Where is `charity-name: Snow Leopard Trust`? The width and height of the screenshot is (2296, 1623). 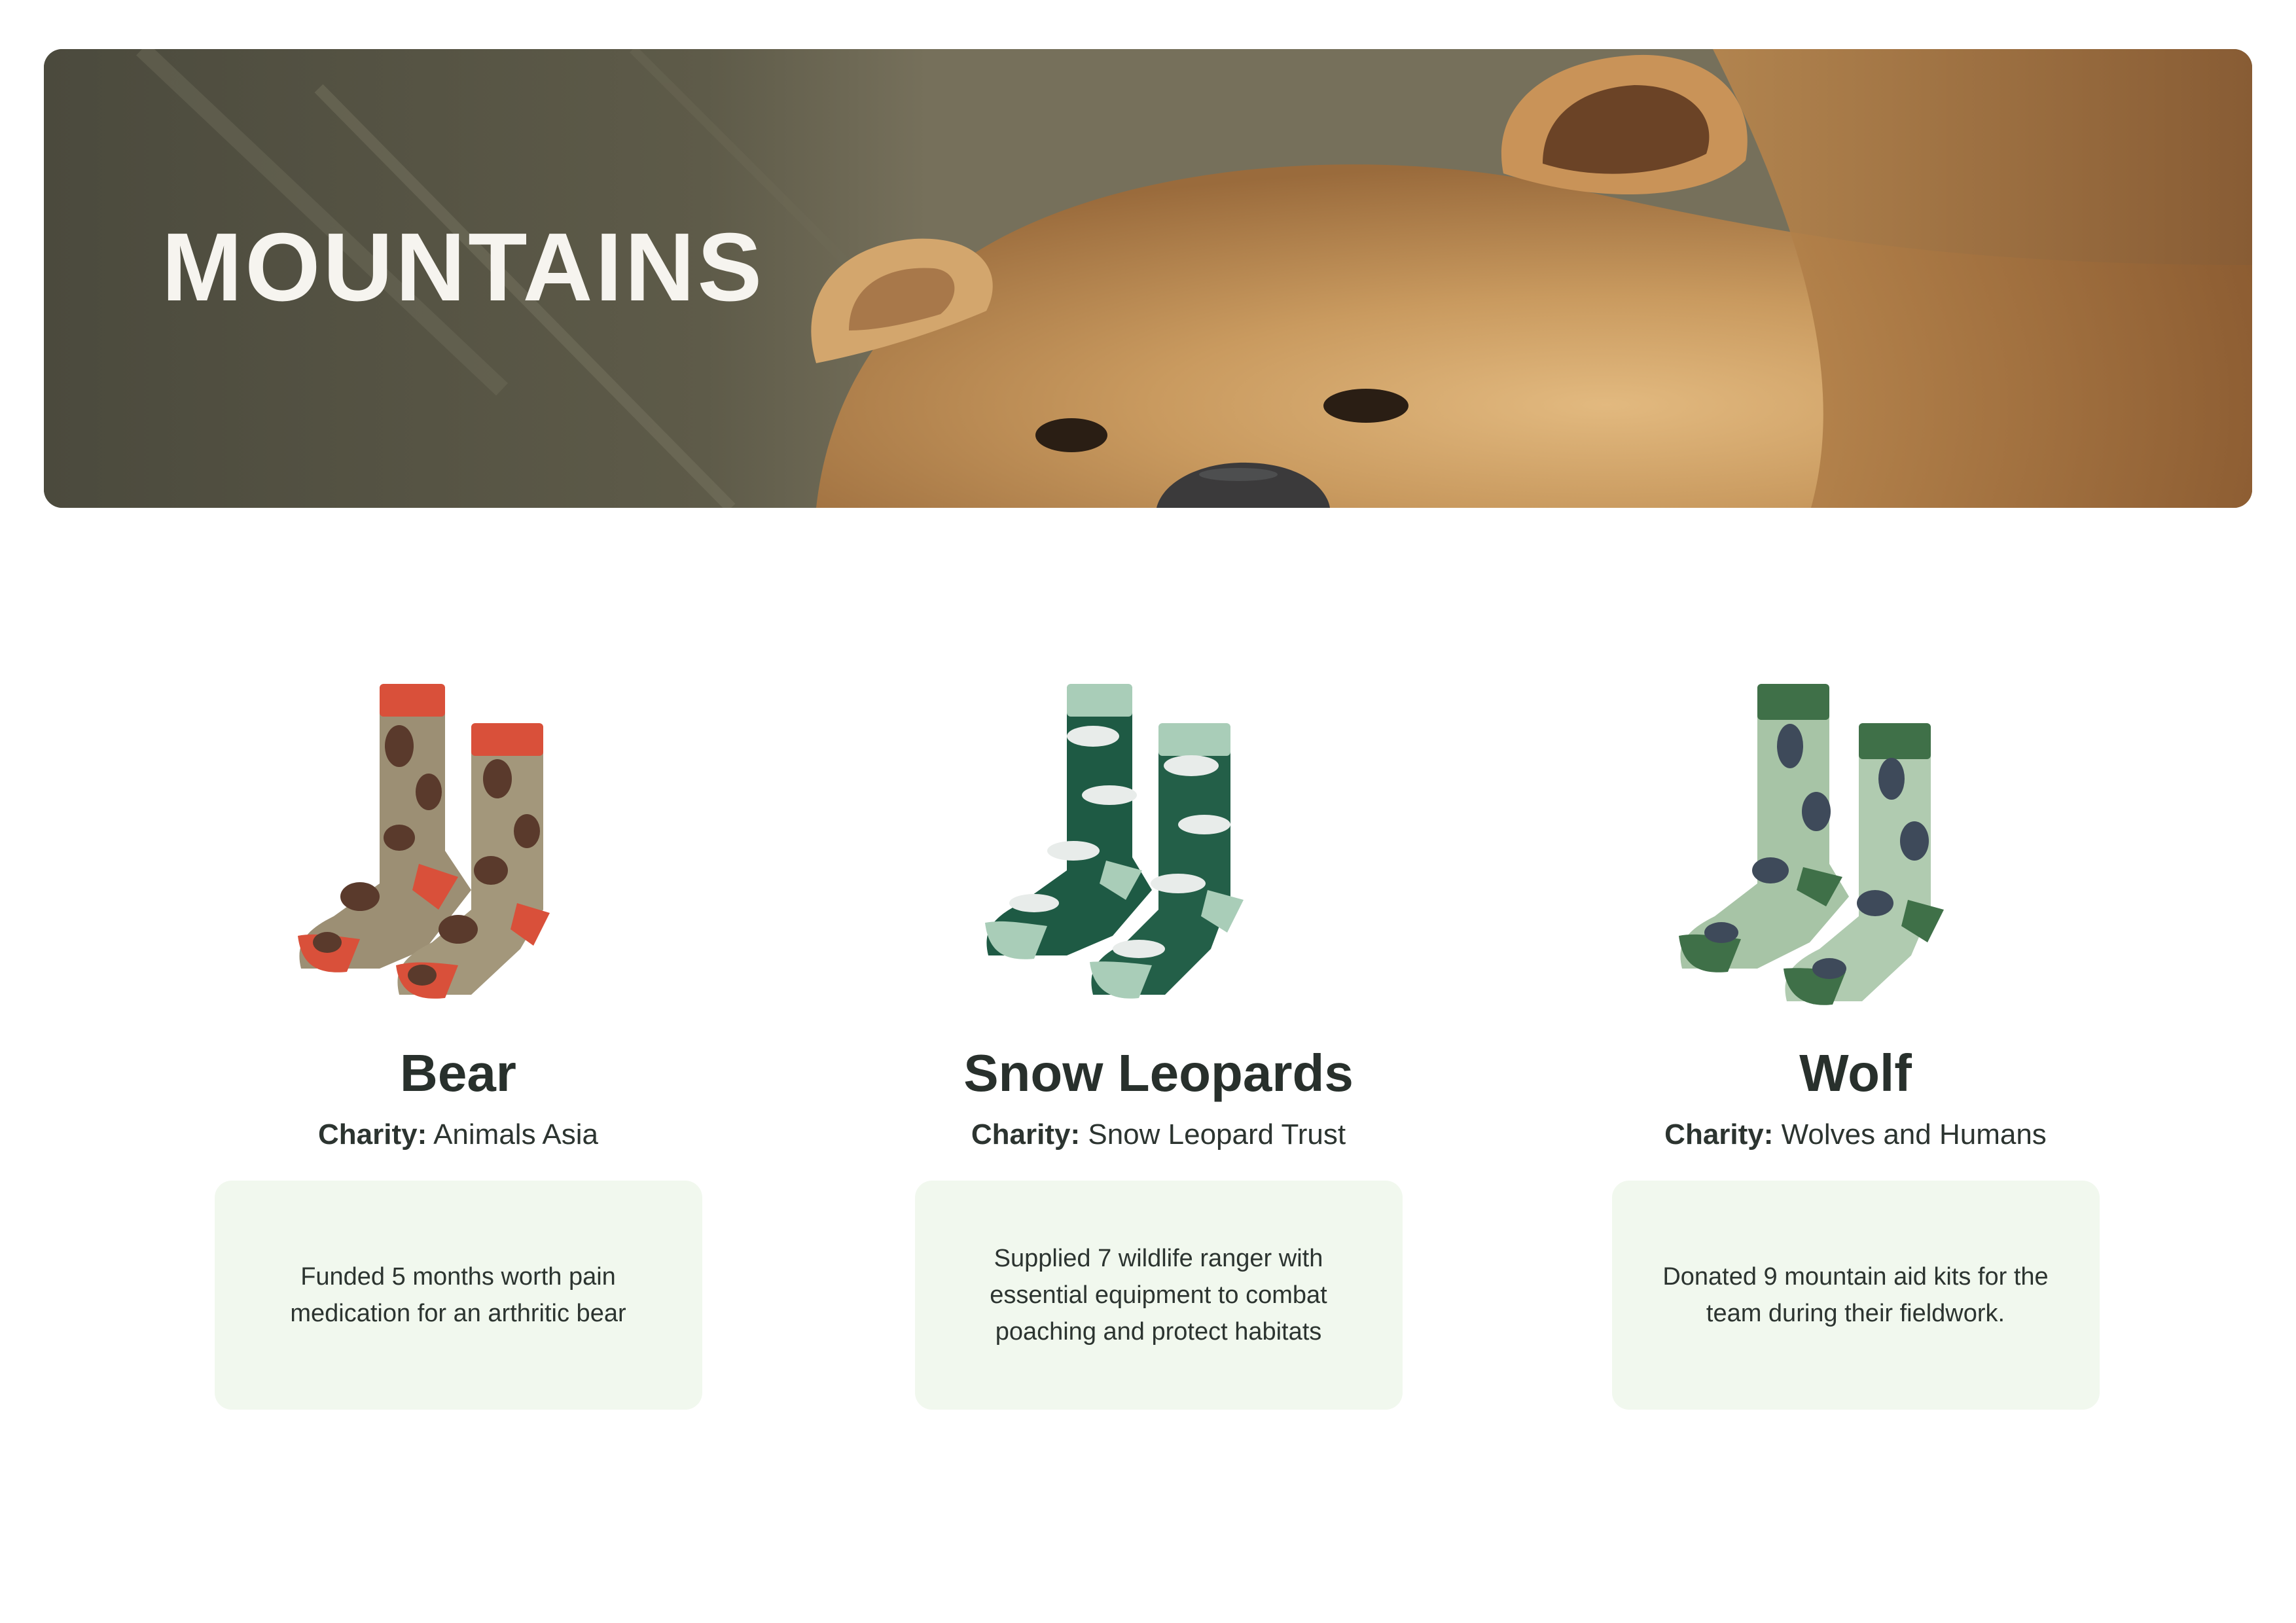 charity-name: Snow Leopard Trust is located at coordinates (1217, 1134).